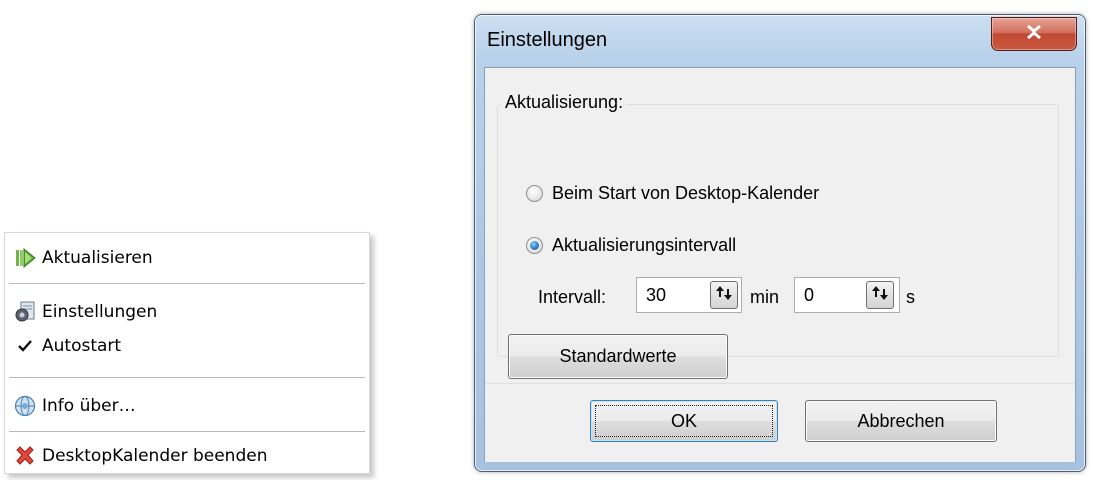  What do you see at coordinates (534, 193) in the screenshot?
I see `radio-button` at bounding box center [534, 193].